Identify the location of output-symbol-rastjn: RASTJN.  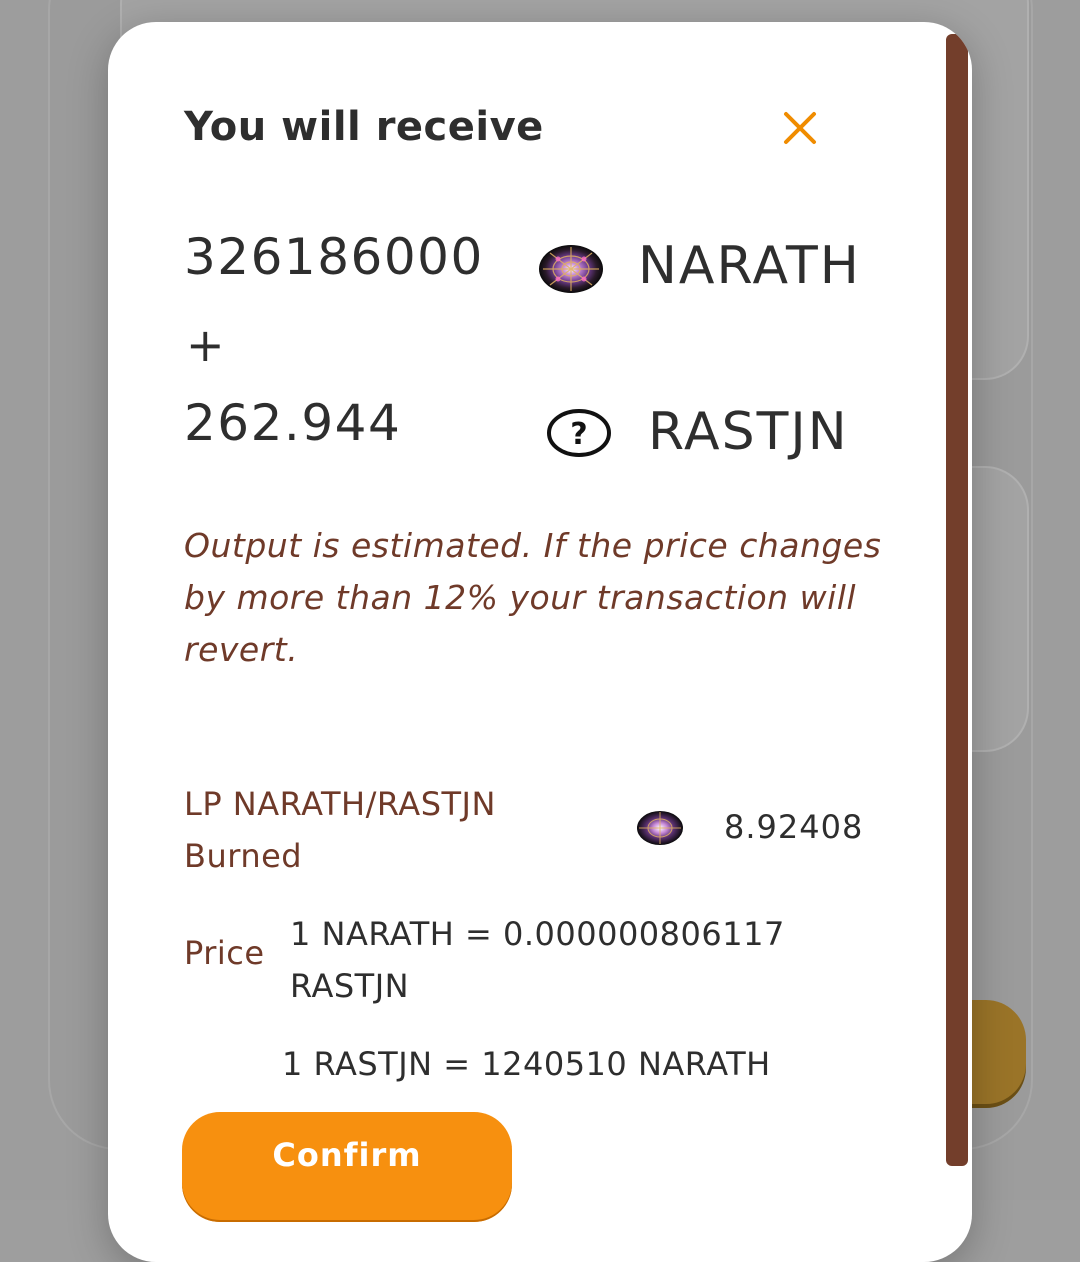
(748, 432).